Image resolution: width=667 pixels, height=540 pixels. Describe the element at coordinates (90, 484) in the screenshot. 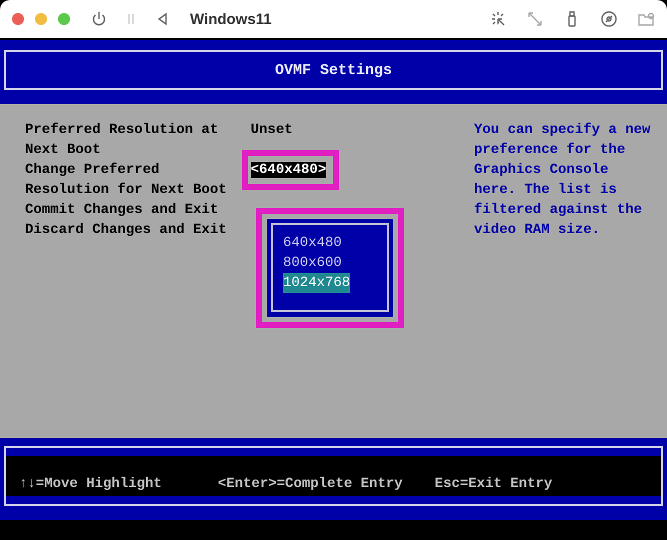

I see `key-hint: ↑↓=Move Highlight` at that location.